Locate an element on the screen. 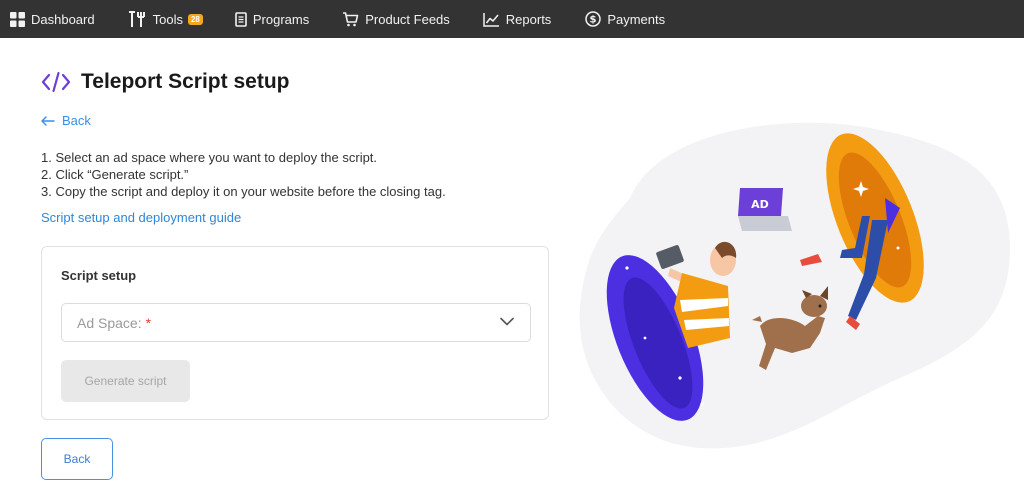 This screenshot has width=1024, height=502. ad-space-select: Ad Space: * is located at coordinates (296, 322).